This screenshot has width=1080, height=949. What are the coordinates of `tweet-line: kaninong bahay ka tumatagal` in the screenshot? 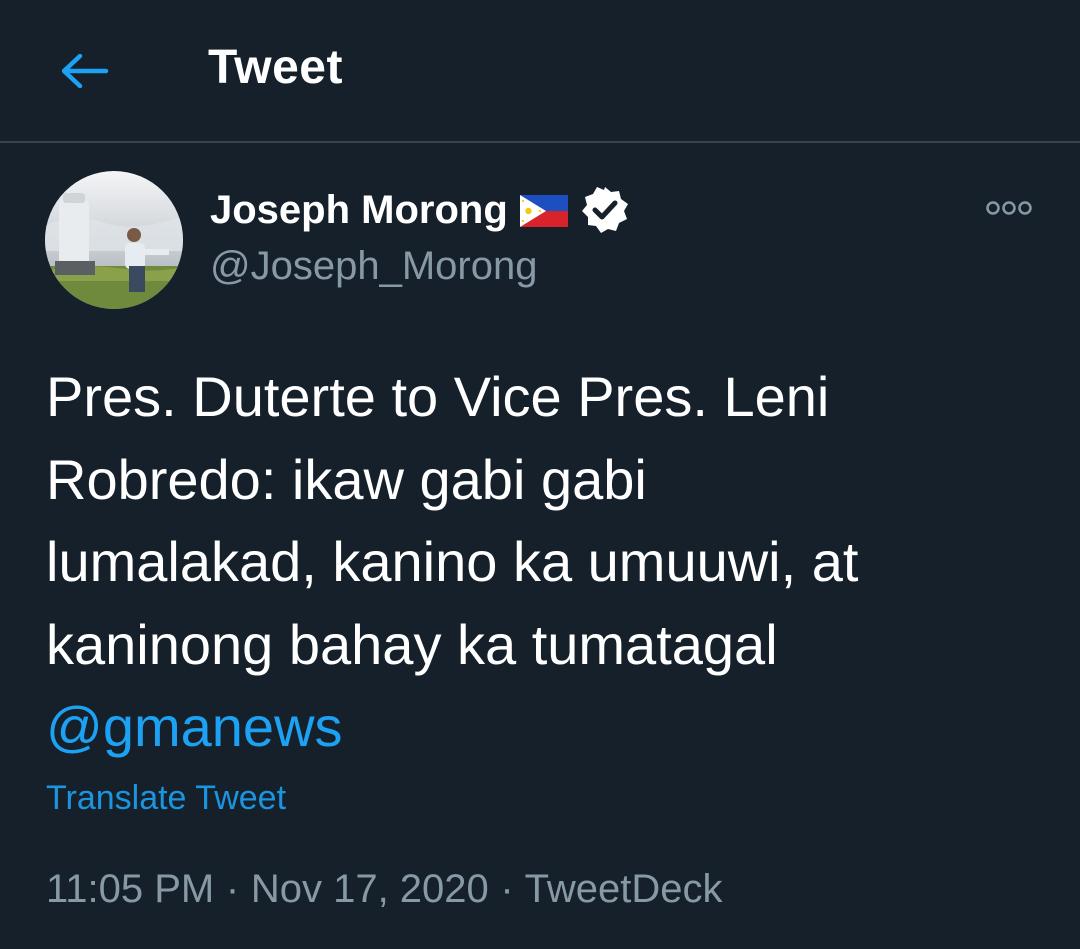 It's located at (412, 644).